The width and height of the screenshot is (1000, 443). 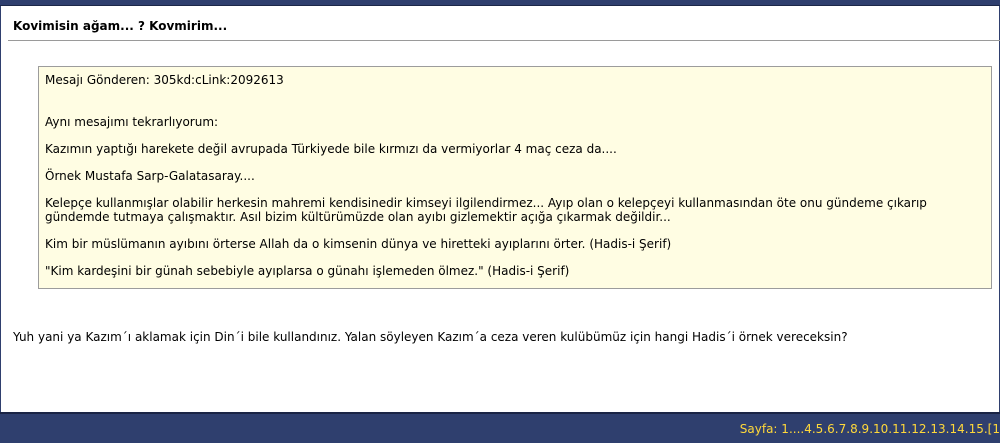 What do you see at coordinates (785, 429) in the screenshot?
I see `page-link: 1` at bounding box center [785, 429].